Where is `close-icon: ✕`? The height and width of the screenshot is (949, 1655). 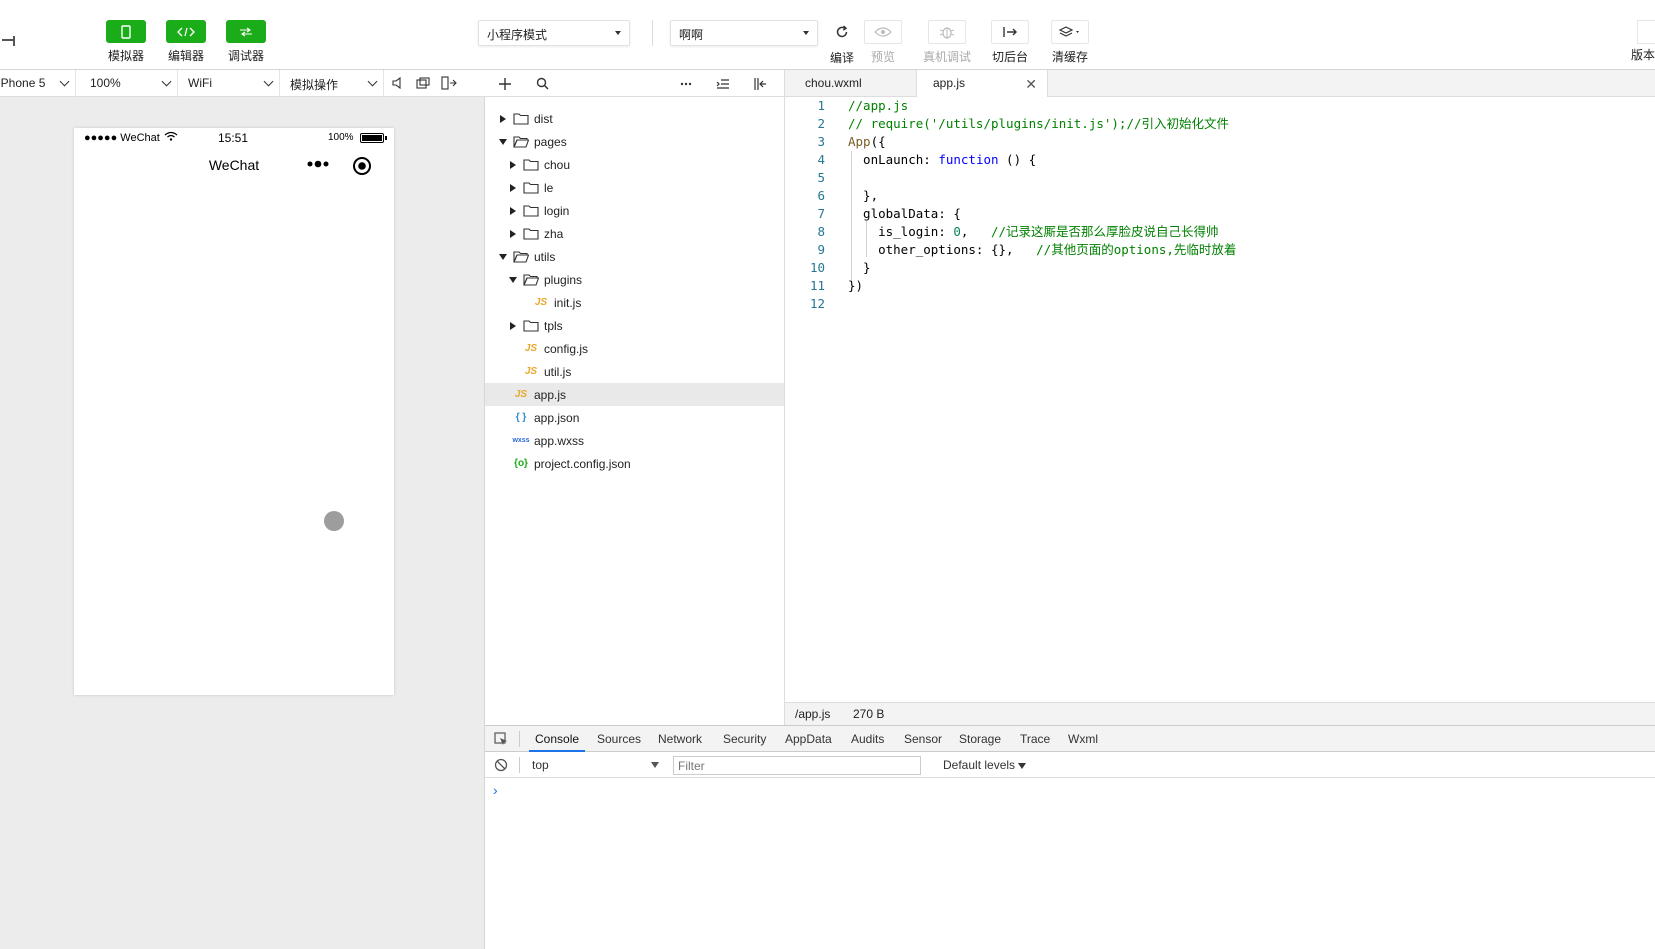 close-icon: ✕ is located at coordinates (1031, 84).